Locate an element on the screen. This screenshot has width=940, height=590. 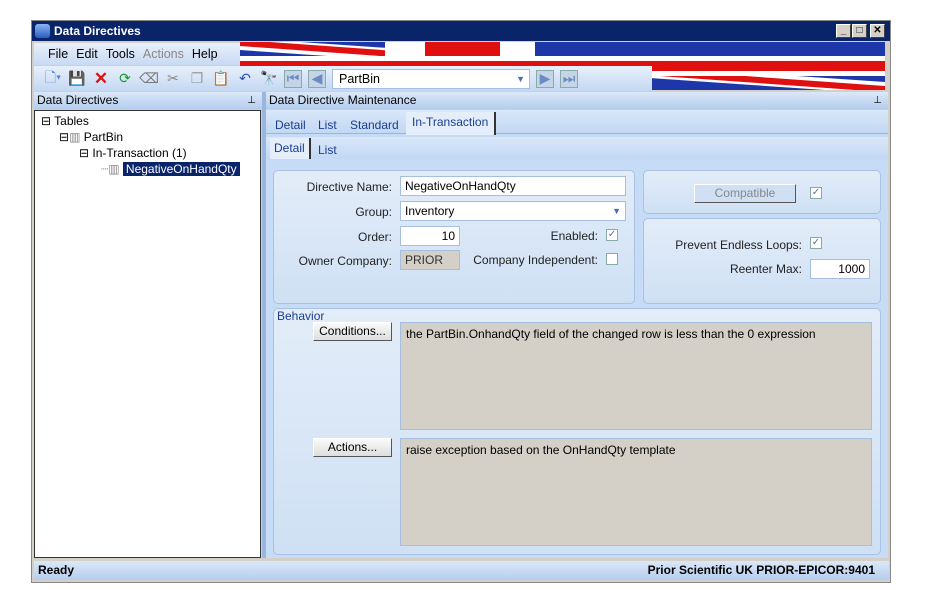
company-independent-checkbox is located at coordinates (612, 259).